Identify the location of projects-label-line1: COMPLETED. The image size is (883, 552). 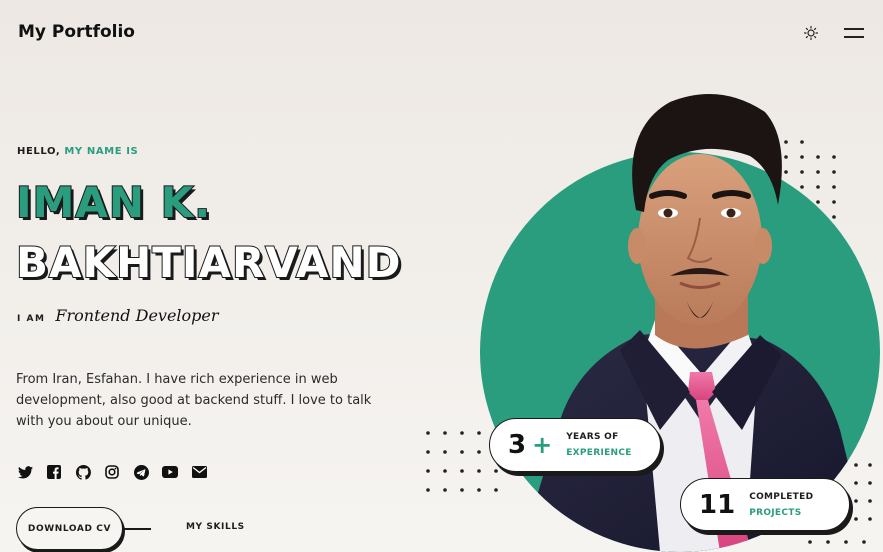
(781, 496).